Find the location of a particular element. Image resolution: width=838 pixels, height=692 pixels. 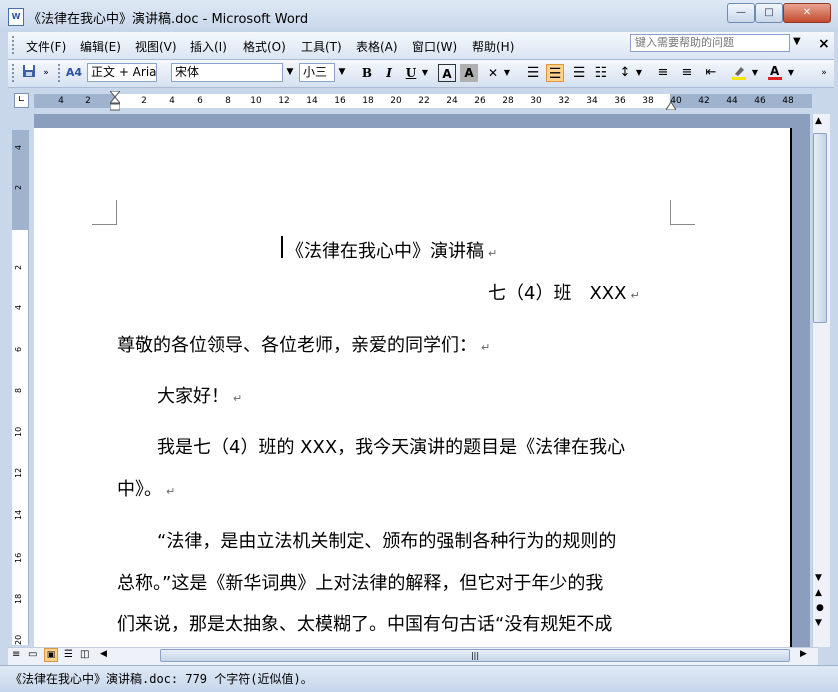

vertical-scroll-thumb is located at coordinates (820, 228).